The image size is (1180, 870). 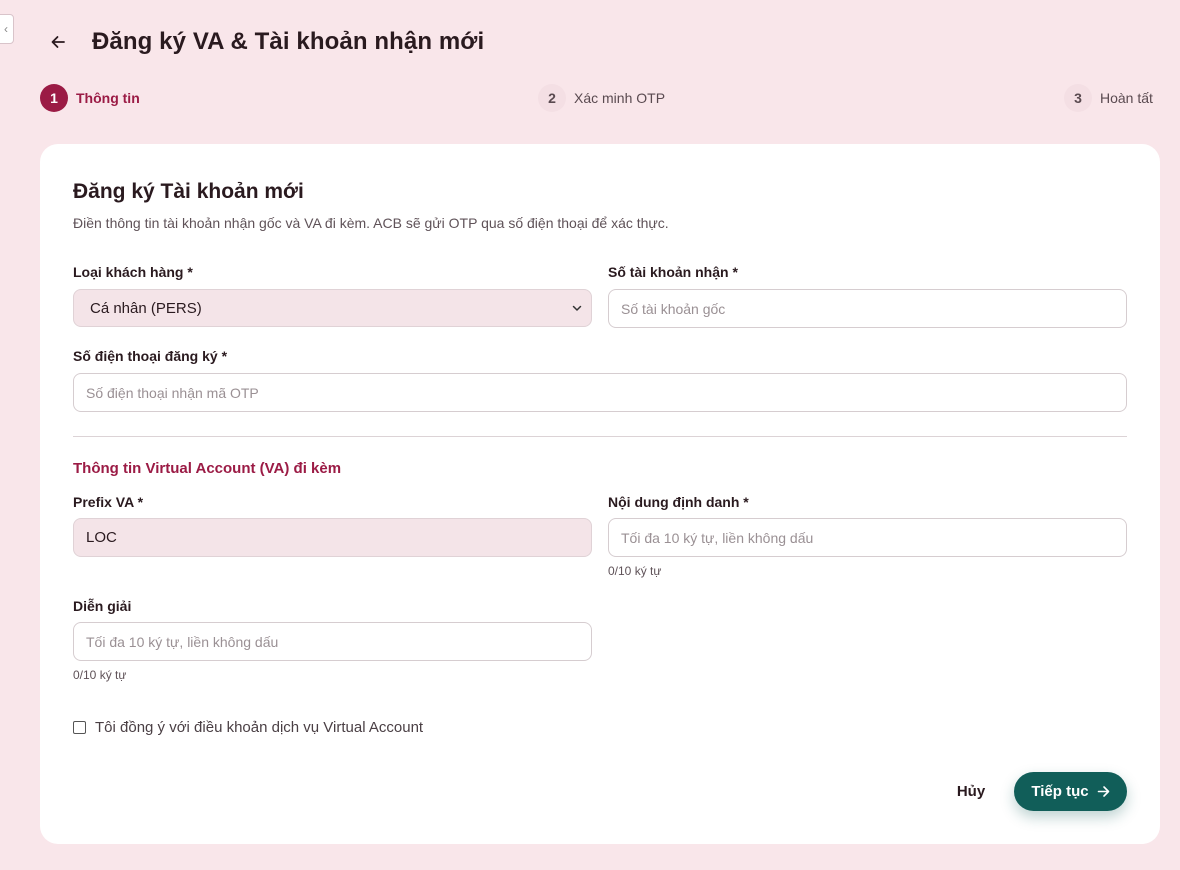 What do you see at coordinates (108, 502) in the screenshot?
I see `prefix-va-label: Prefix VA *` at bounding box center [108, 502].